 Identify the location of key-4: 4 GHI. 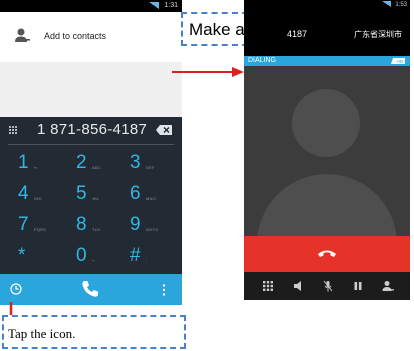
(31, 195).